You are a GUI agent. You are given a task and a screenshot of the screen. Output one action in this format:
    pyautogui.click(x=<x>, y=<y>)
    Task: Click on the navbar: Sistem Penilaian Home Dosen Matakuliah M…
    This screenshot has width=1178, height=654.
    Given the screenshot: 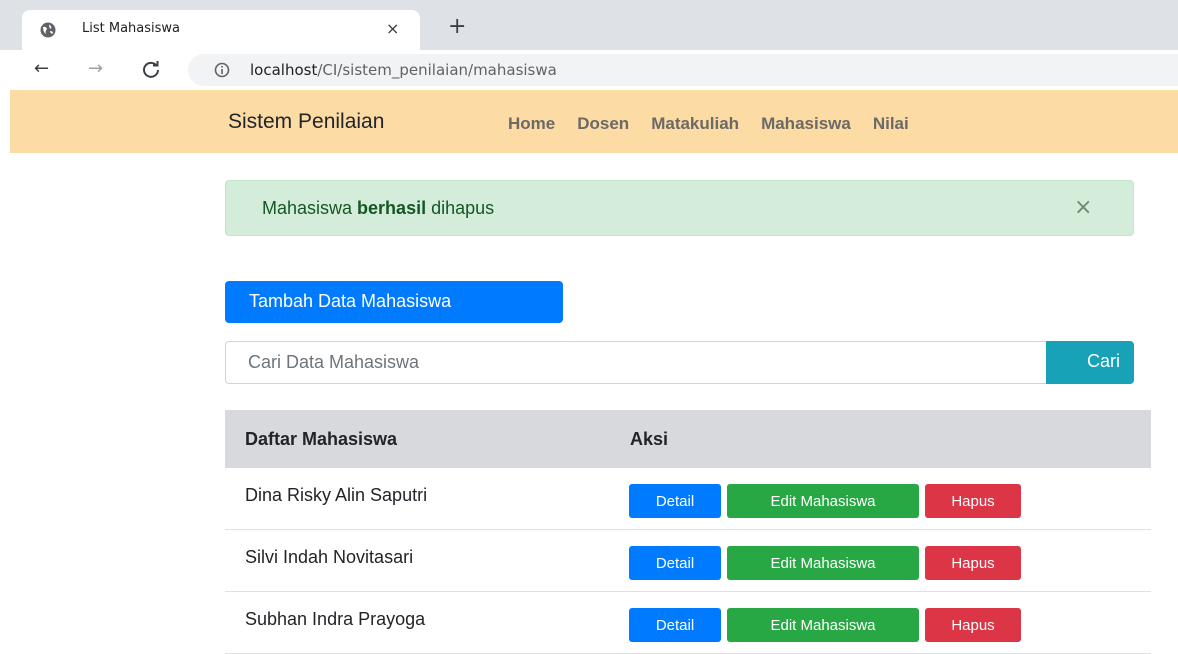 What is the action you would take?
    pyautogui.click(x=594, y=121)
    